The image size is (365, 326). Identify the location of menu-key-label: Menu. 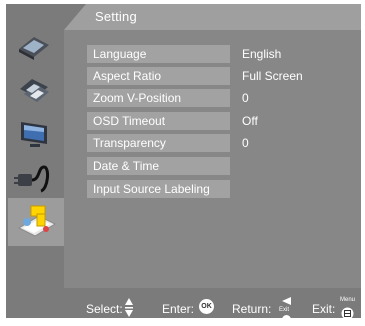
(348, 300).